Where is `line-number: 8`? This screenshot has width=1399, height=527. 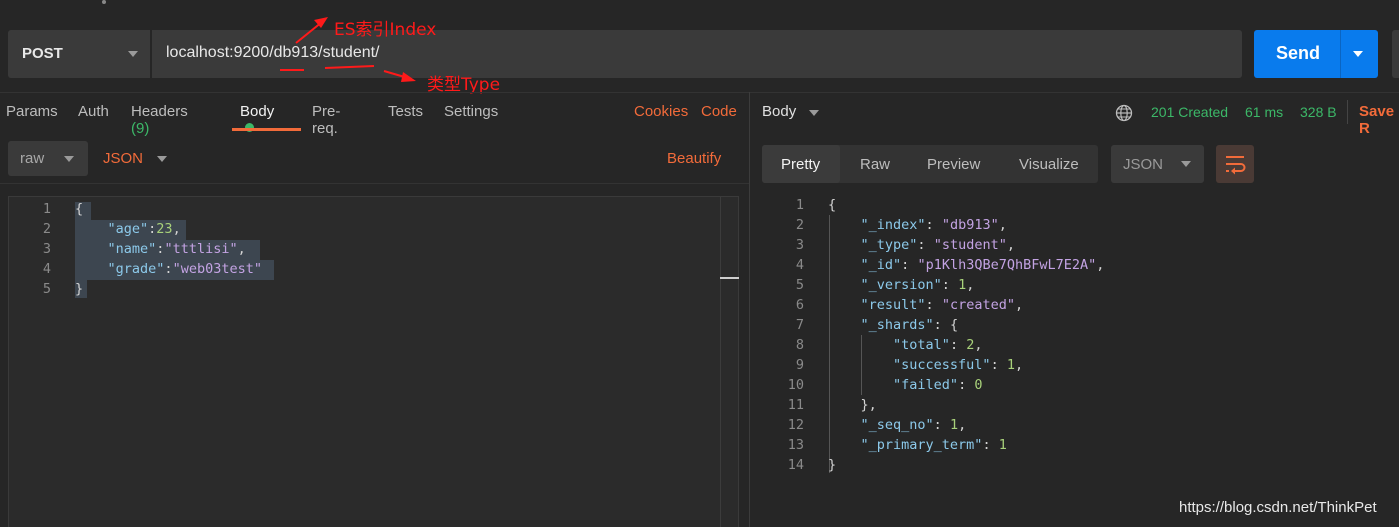 line-number: 8 is located at coordinates (799, 345).